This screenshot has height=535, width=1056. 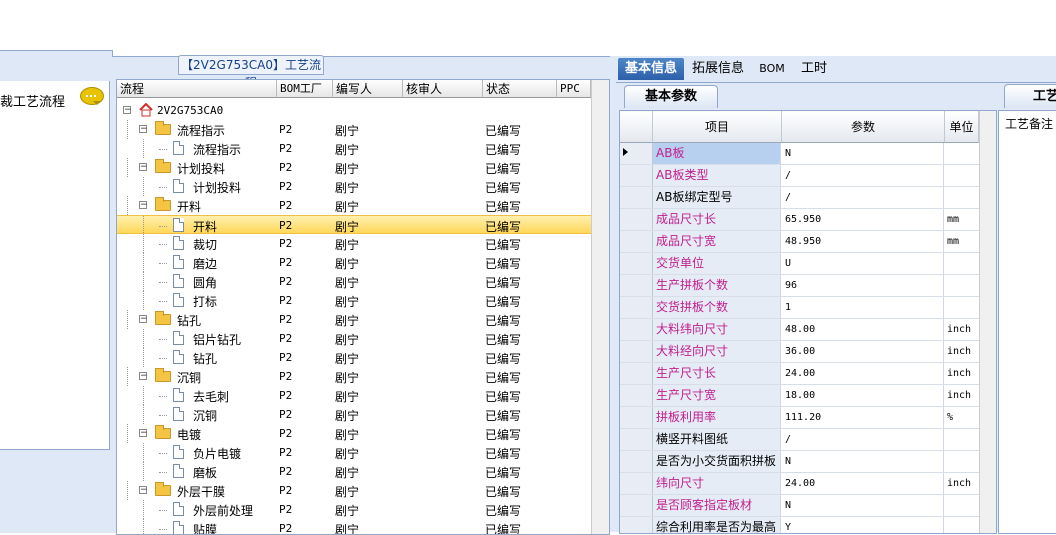 I want to click on tab-craft: 工艺, so click(x=1030, y=96).